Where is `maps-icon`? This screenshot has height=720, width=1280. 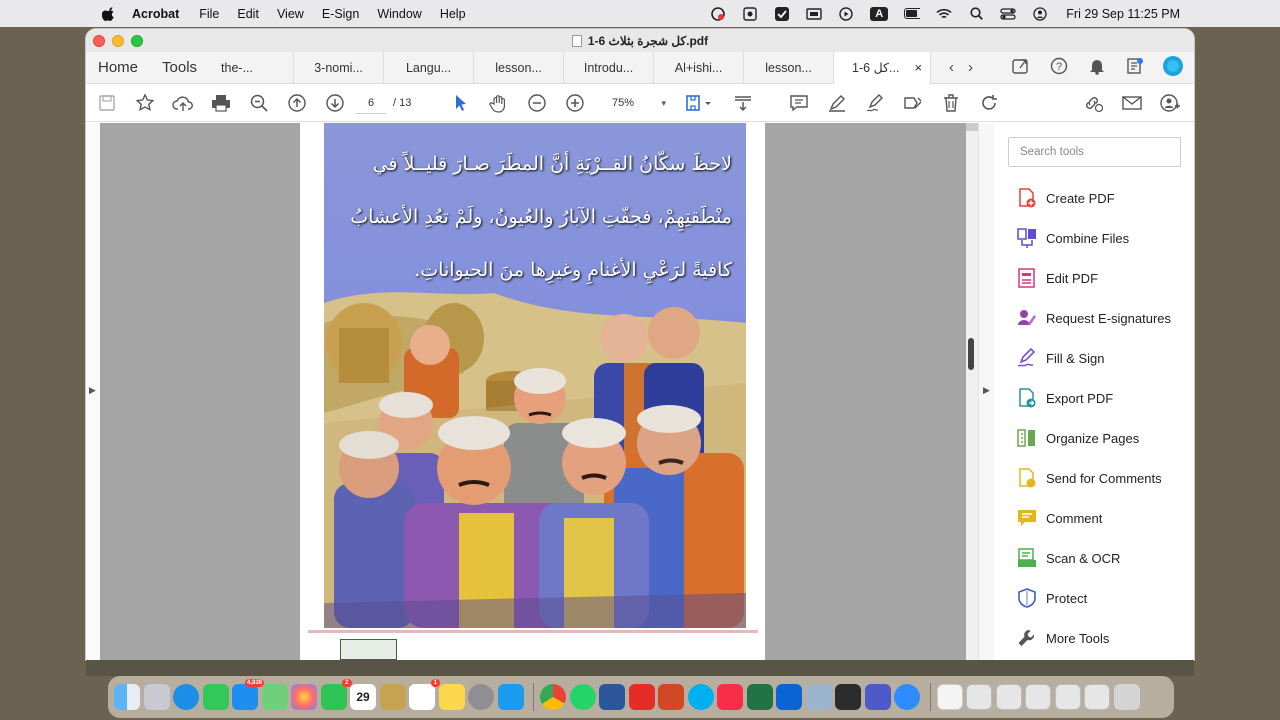
maps-icon is located at coordinates (274, 697).